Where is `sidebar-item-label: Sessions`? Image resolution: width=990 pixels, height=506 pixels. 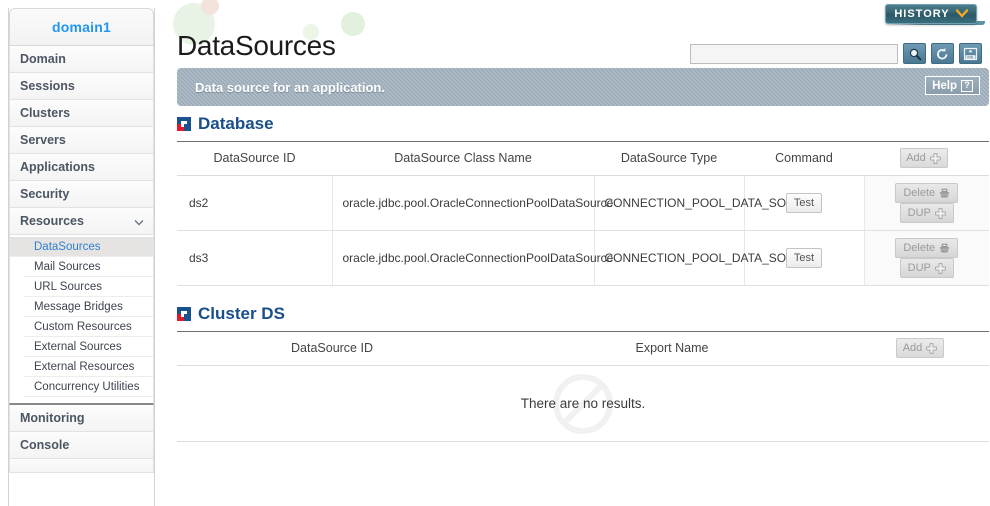
sidebar-item-label: Sessions is located at coordinates (47, 86).